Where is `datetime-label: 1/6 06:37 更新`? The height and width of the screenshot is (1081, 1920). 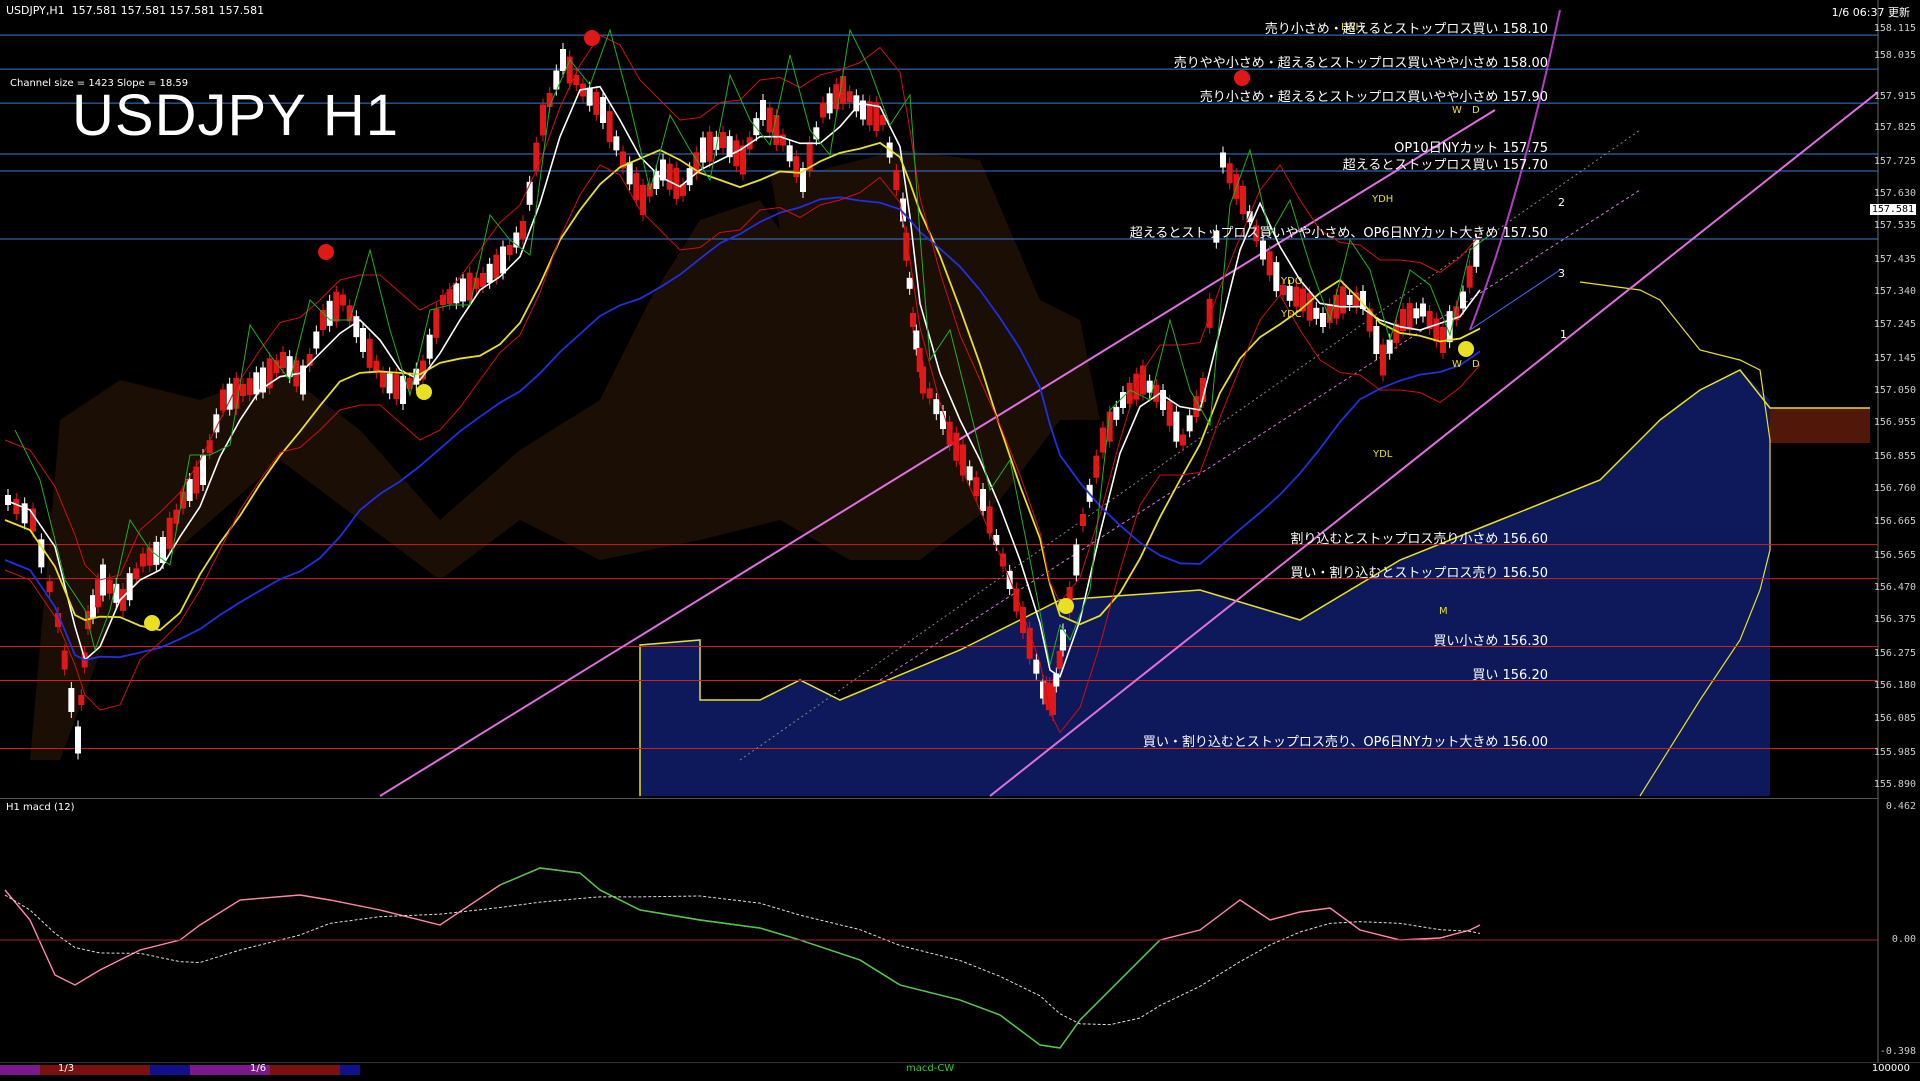 datetime-label: 1/6 06:37 更新 is located at coordinates (1870, 12).